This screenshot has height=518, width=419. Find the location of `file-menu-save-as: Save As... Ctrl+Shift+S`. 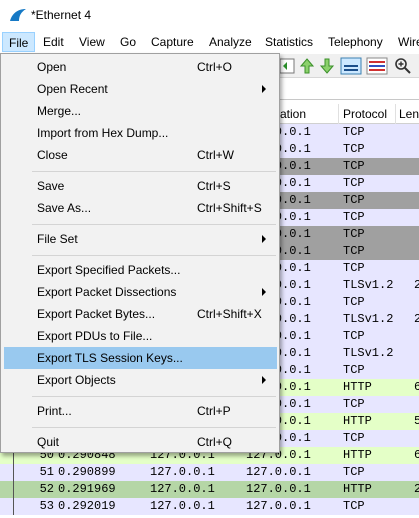

file-menu-save-as: Save As... Ctrl+Shift+S is located at coordinates (140, 208).